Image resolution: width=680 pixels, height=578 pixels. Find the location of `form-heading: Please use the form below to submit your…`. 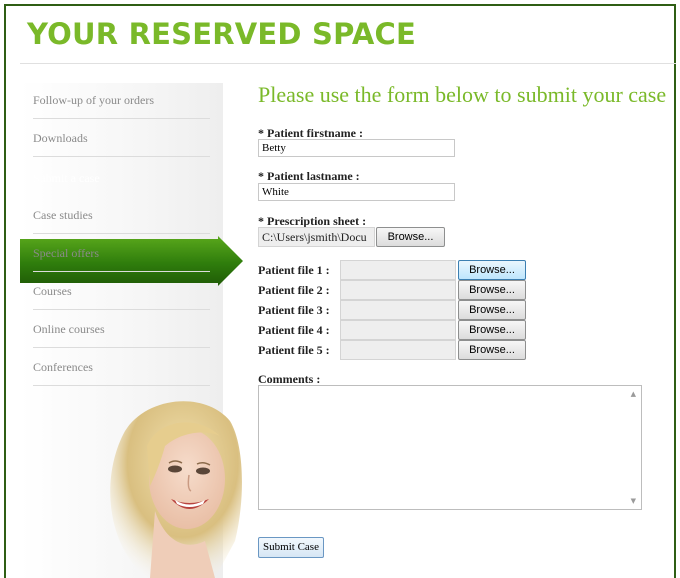

form-heading: Please use the form below to submit your… is located at coordinates (462, 94).